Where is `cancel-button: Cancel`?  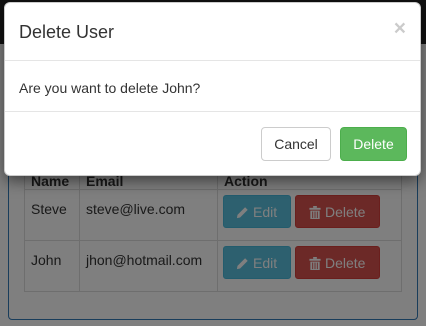
cancel-button: Cancel is located at coordinates (296, 144).